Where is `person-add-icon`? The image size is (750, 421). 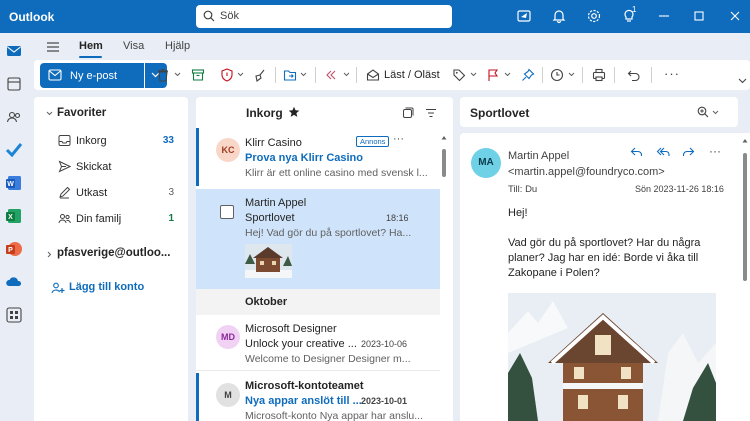 person-add-icon is located at coordinates (58, 288).